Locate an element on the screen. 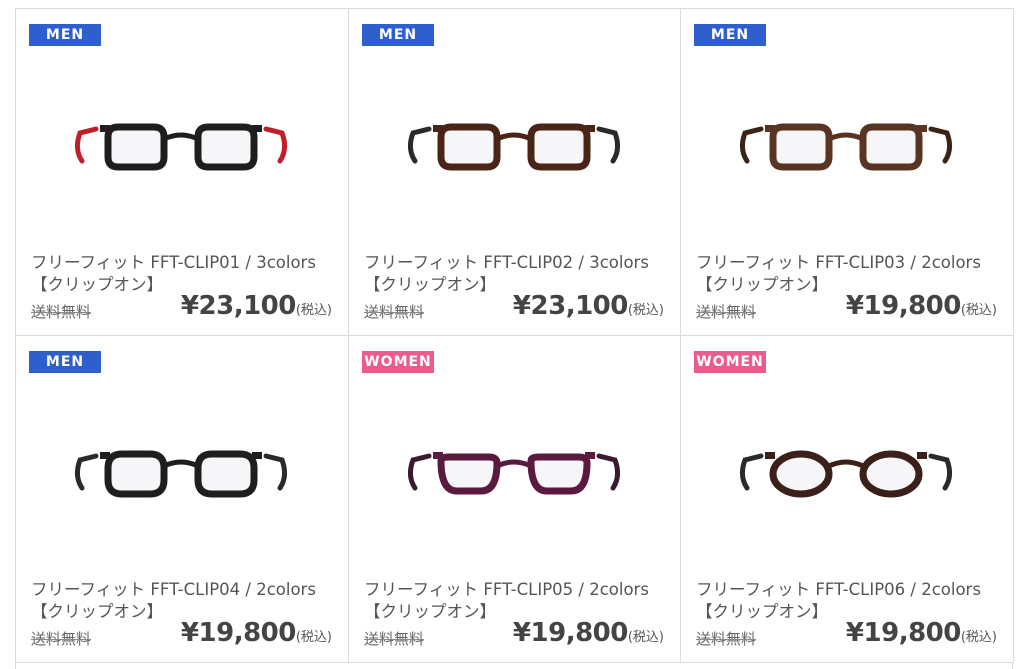 Image resolution: width=1024 pixels, height=669 pixels. next-row-edge is located at coordinates (514, 665).